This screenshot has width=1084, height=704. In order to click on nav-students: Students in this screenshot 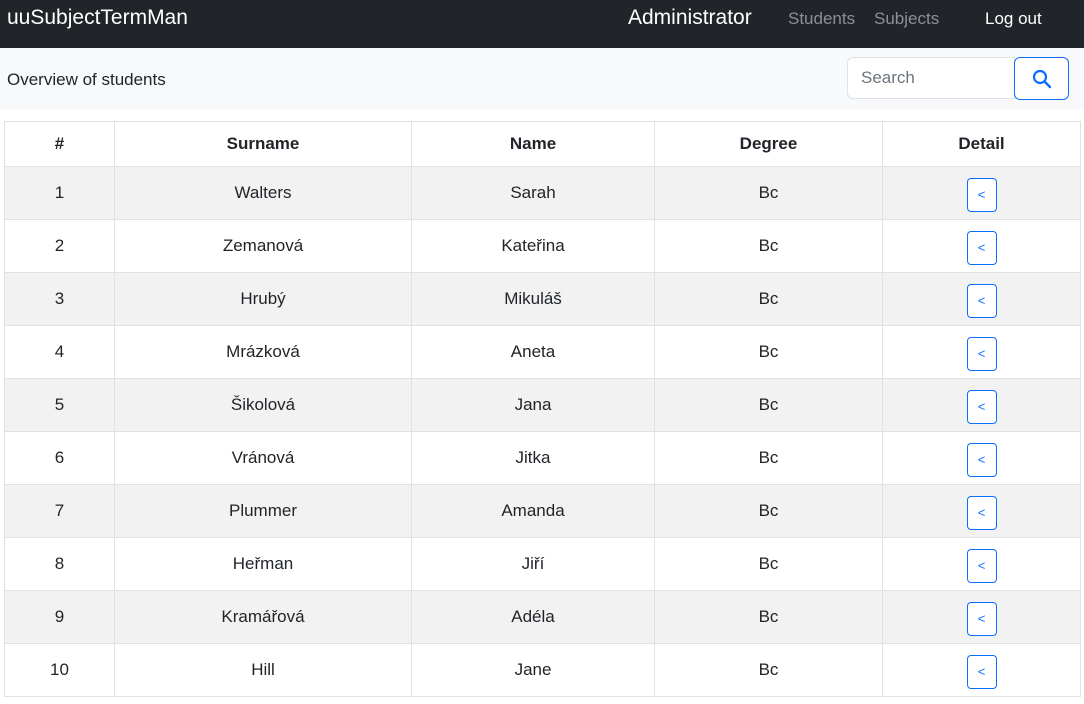, I will do `click(821, 19)`.